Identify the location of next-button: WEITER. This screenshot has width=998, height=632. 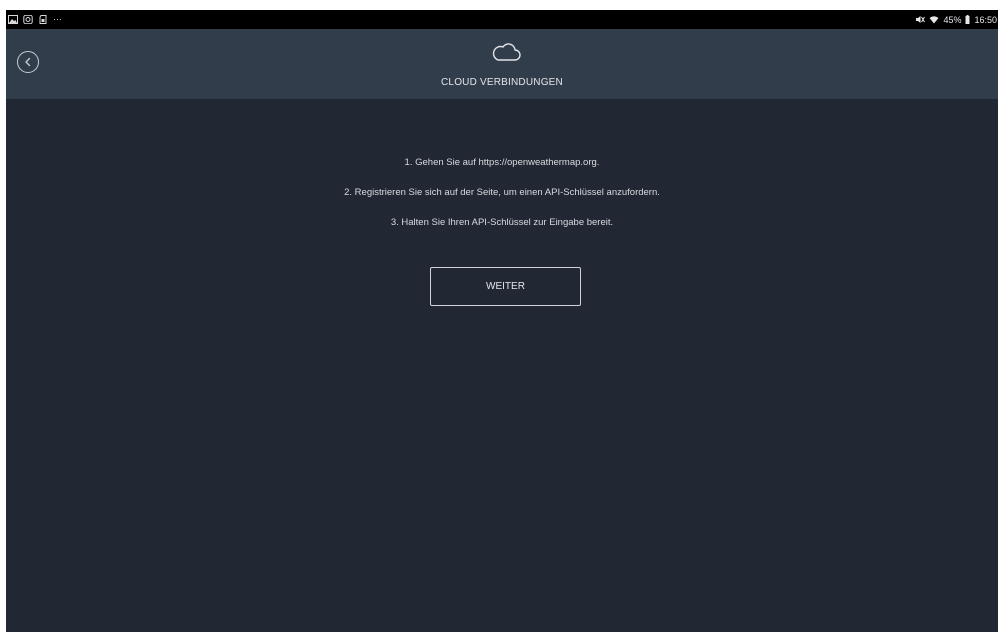
(505, 286).